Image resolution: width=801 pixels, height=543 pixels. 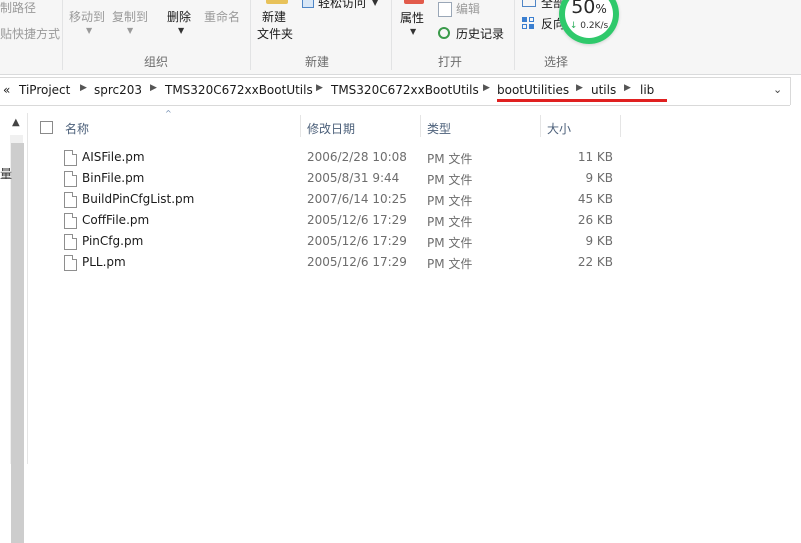 What do you see at coordinates (357, 199) in the screenshot?
I see `file-date: 2007/6/14 10:25` at bounding box center [357, 199].